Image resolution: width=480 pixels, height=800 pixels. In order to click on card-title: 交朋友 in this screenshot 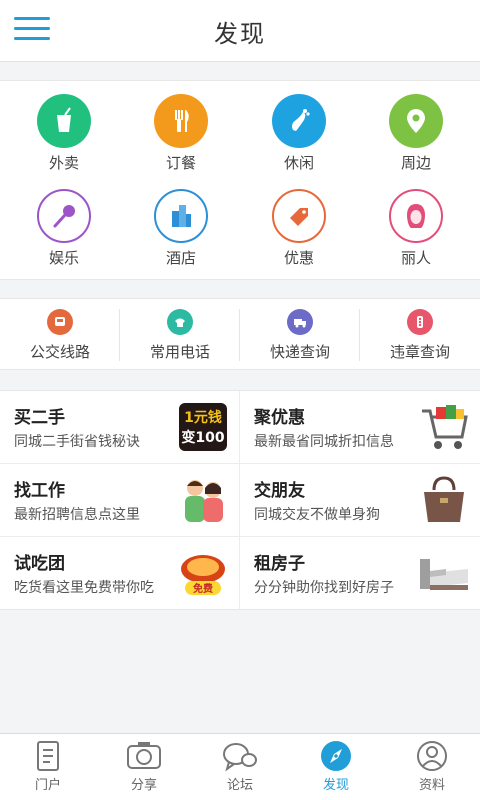, I will do `click(279, 491)`.